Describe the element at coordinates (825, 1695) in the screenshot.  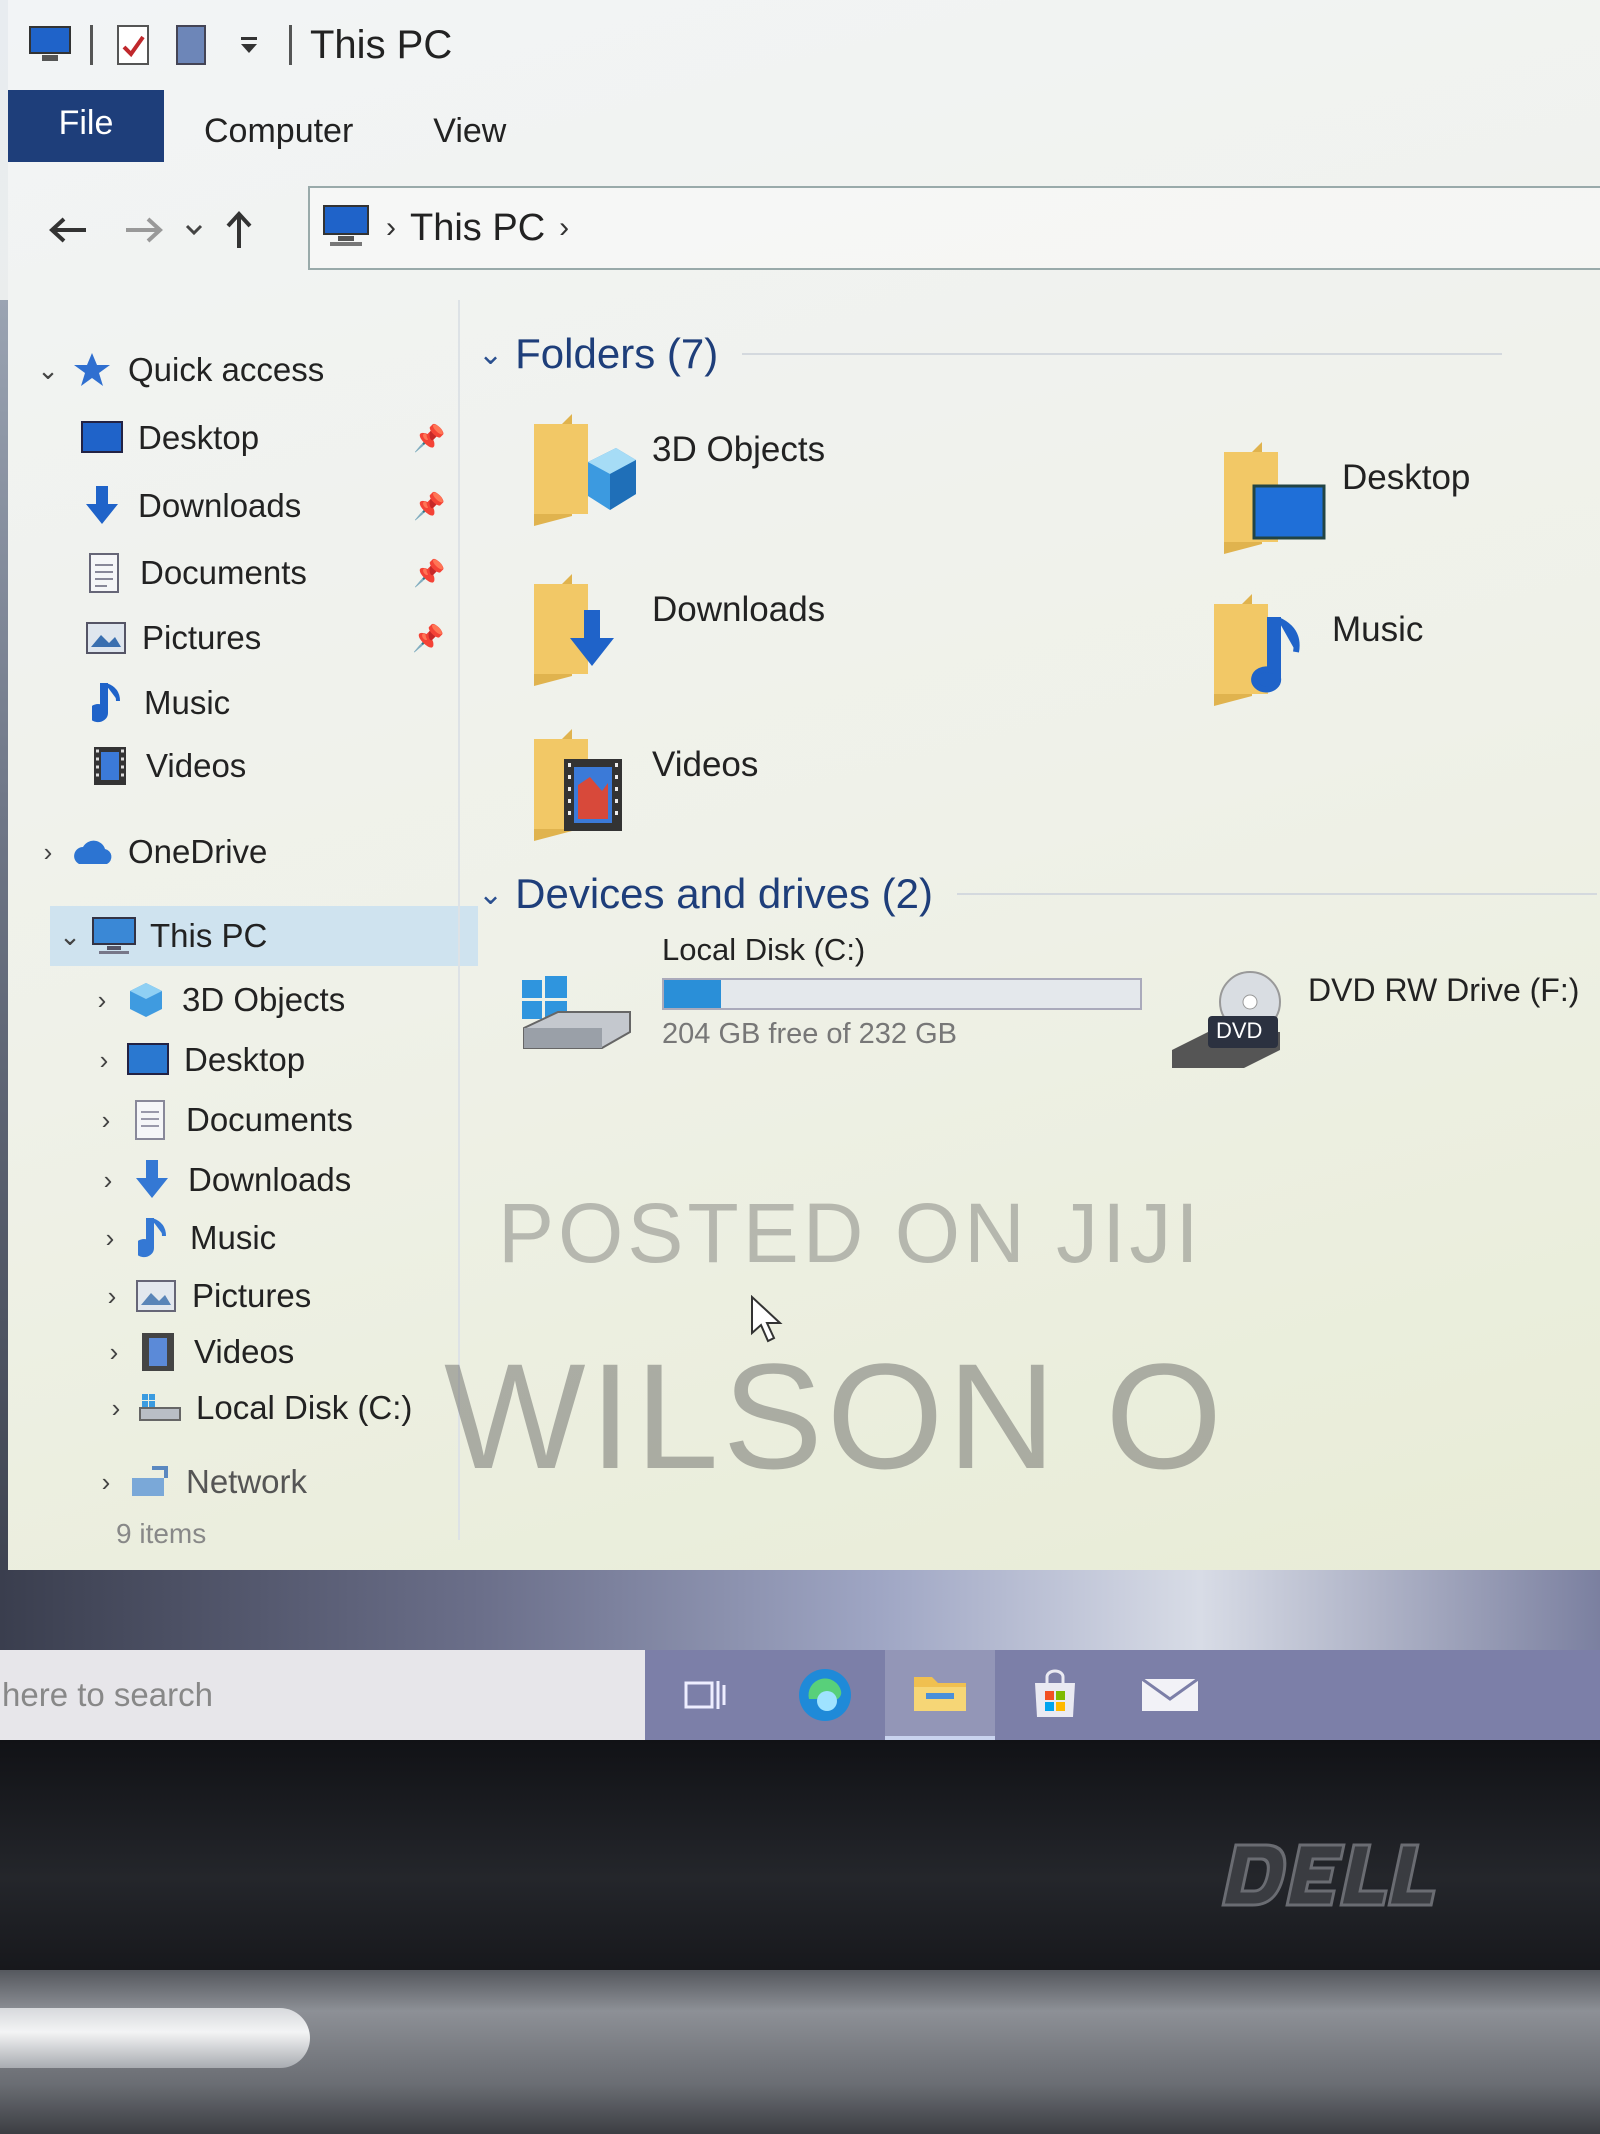
I see `edge-icon` at that location.